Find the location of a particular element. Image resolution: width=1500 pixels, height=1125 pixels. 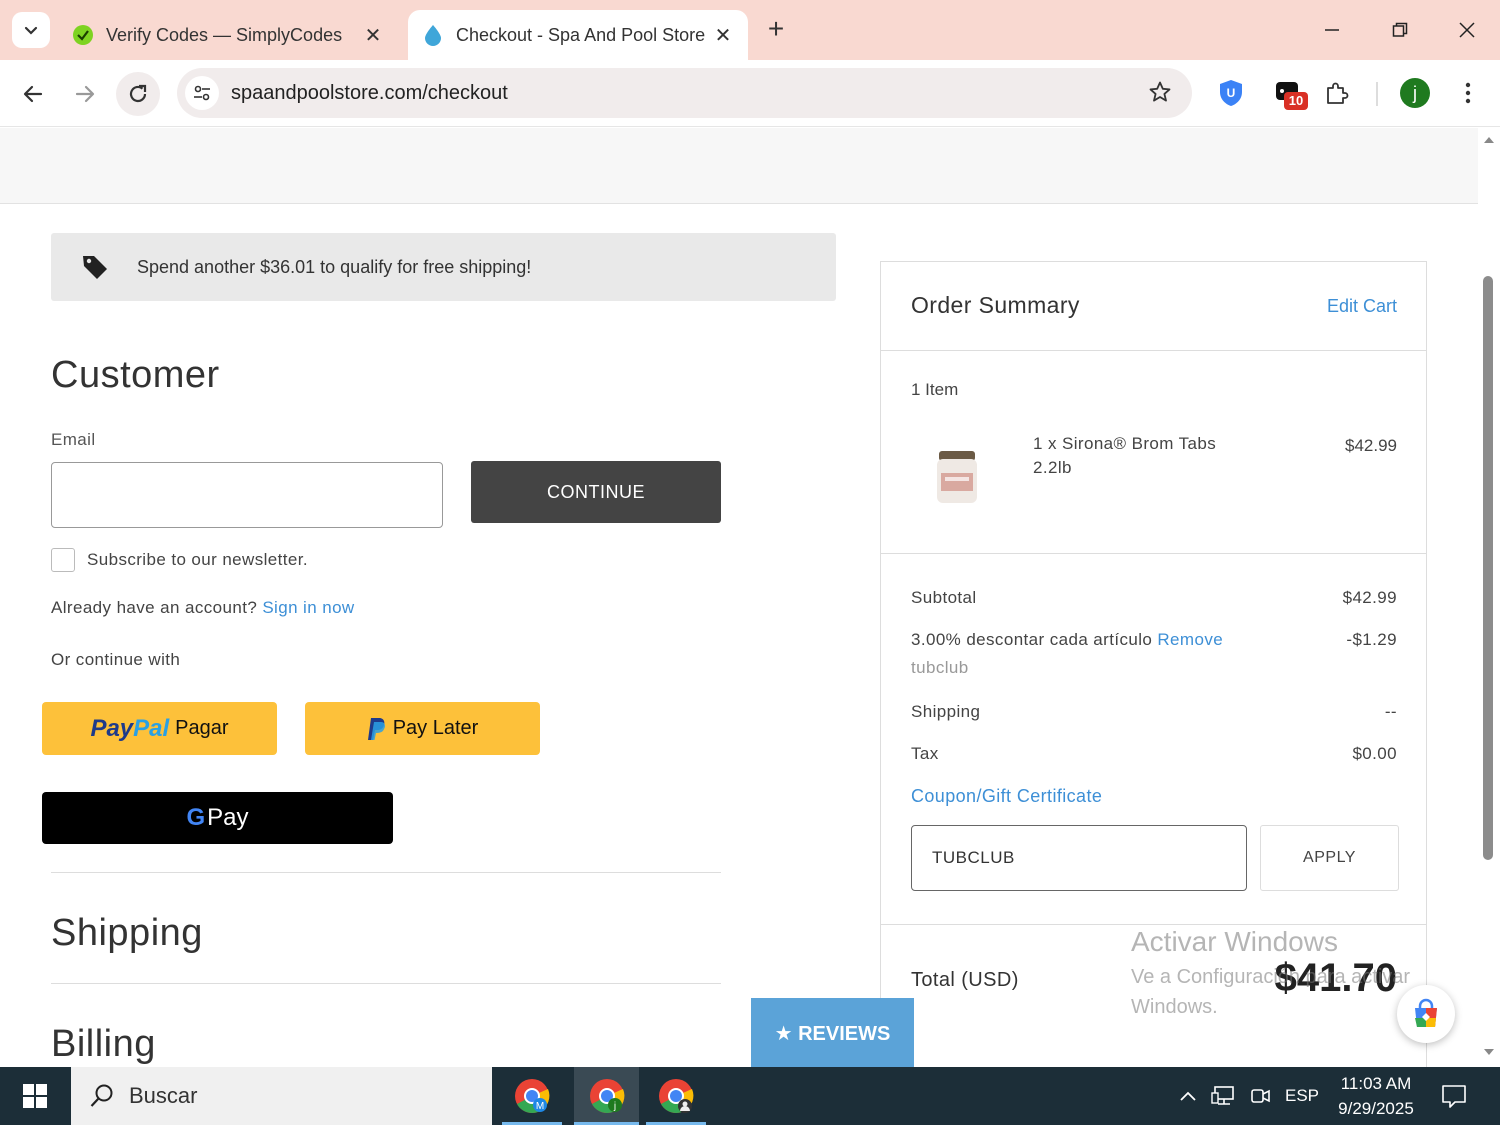

taskbar-clock: 11:03 AM 9/29/2025 is located at coordinates (1376, 1096).